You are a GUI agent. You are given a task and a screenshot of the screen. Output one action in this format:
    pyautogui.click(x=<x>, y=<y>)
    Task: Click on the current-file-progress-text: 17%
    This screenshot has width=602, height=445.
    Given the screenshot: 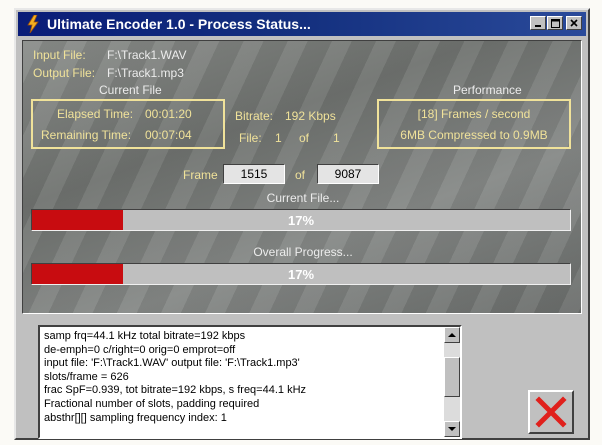 What is the action you would take?
    pyautogui.click(x=301, y=220)
    